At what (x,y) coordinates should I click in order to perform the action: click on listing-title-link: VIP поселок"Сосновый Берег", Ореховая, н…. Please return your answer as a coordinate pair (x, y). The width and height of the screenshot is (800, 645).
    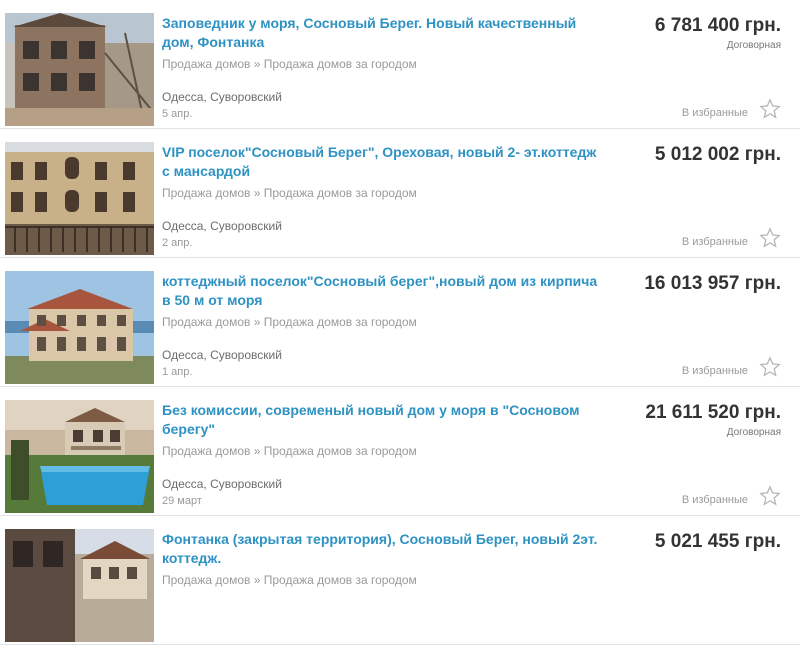
    Looking at the image, I should click on (382, 162).